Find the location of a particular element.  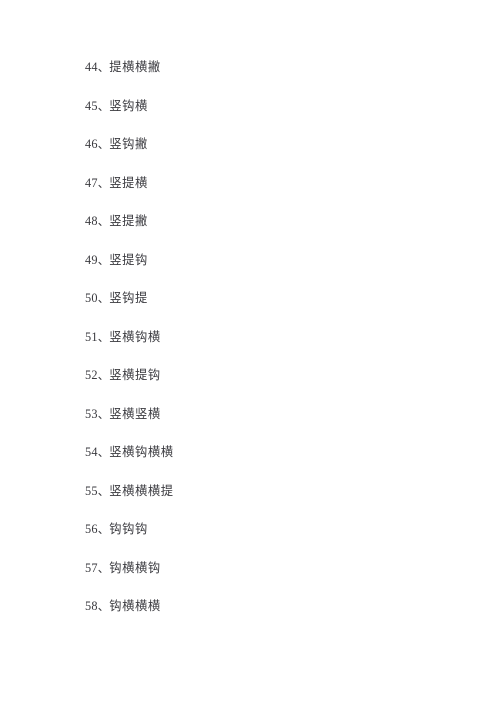

list-item: 51、竖横钩横 is located at coordinates (272, 337).